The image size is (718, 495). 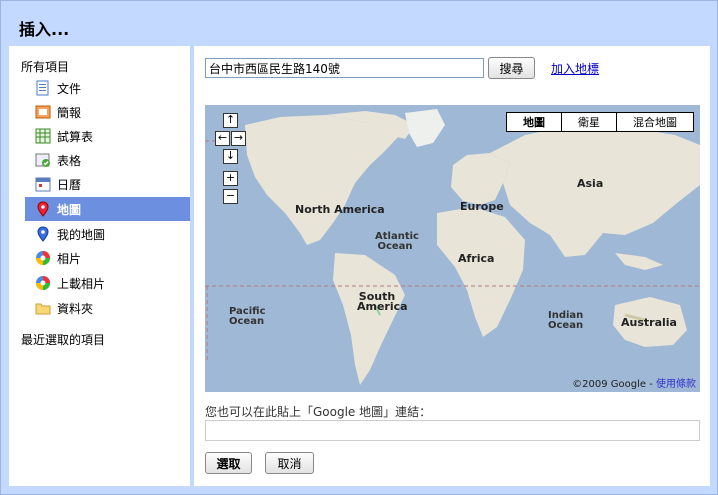 What do you see at coordinates (452, 430) in the screenshot?
I see `map-link-input` at bounding box center [452, 430].